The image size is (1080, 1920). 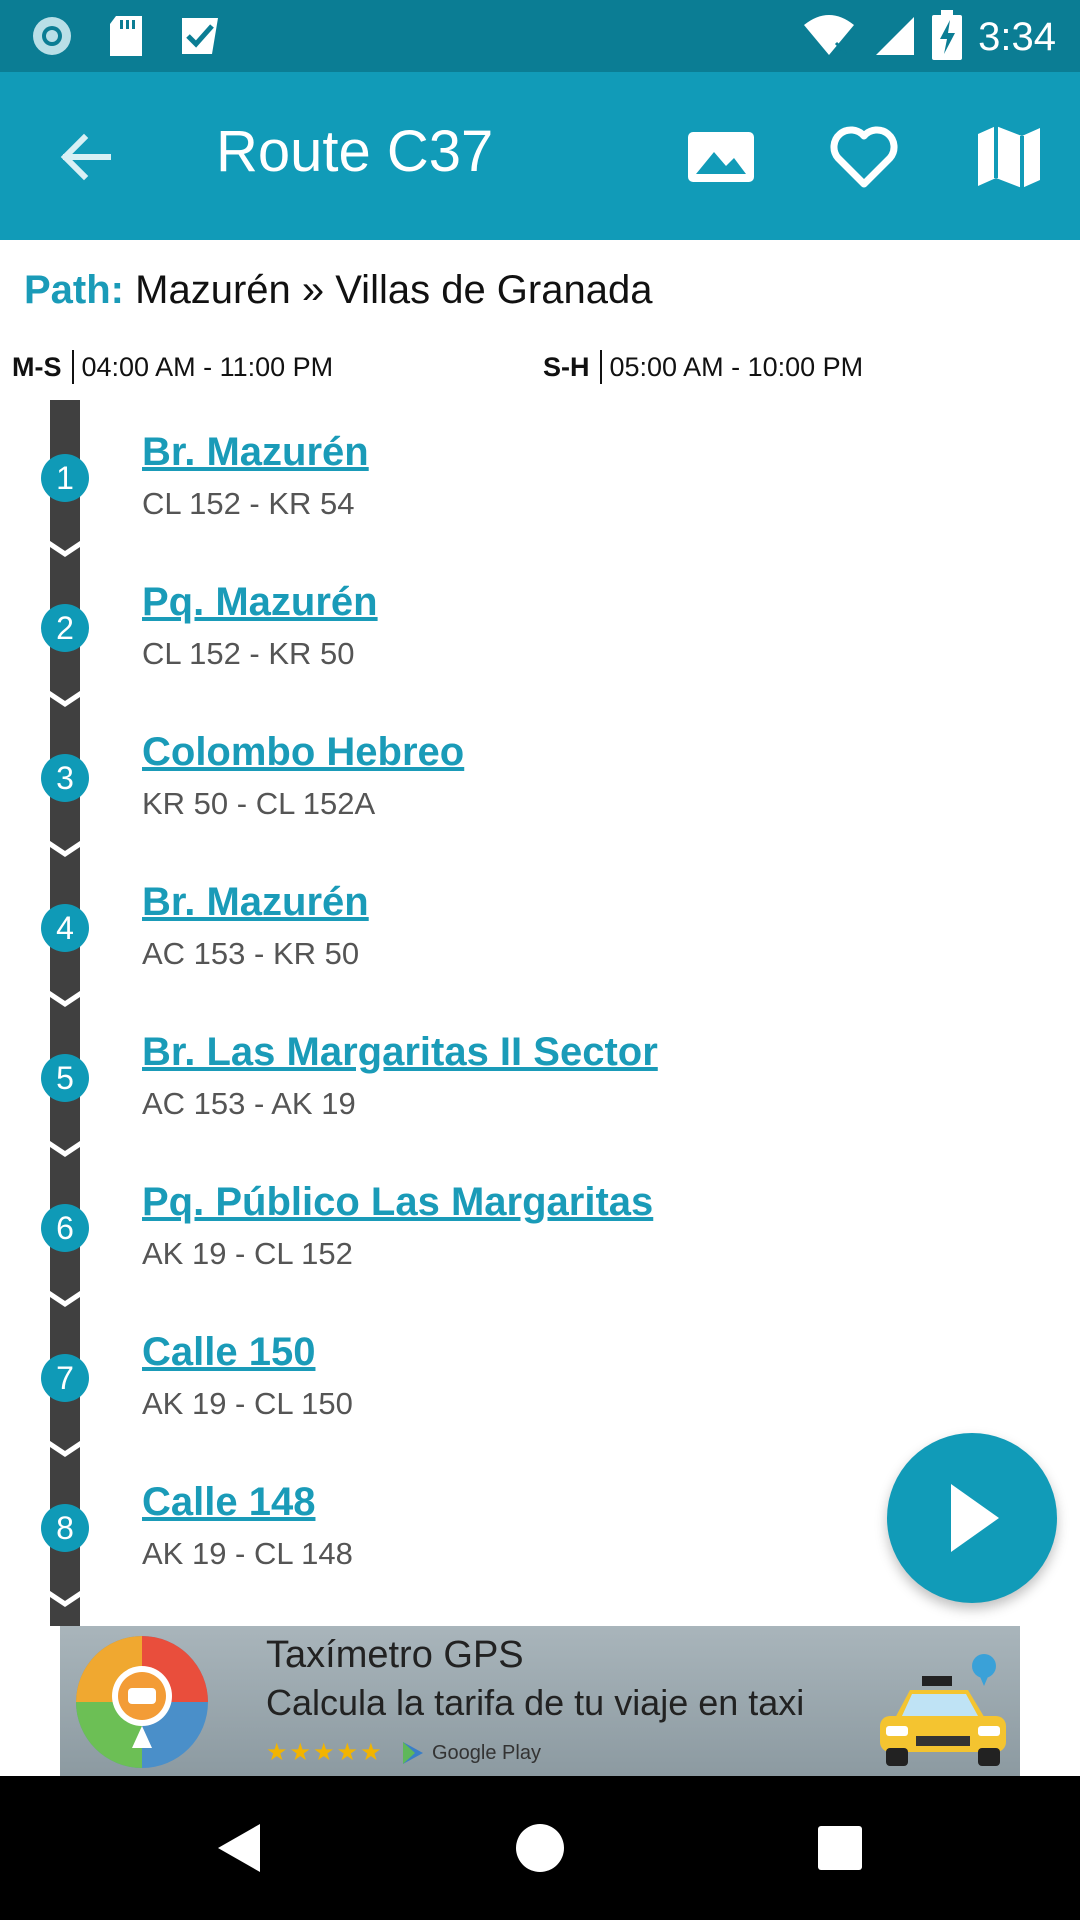 What do you see at coordinates (394, 290) in the screenshot?
I see `path-value: Mazurén » Villas de Granada` at bounding box center [394, 290].